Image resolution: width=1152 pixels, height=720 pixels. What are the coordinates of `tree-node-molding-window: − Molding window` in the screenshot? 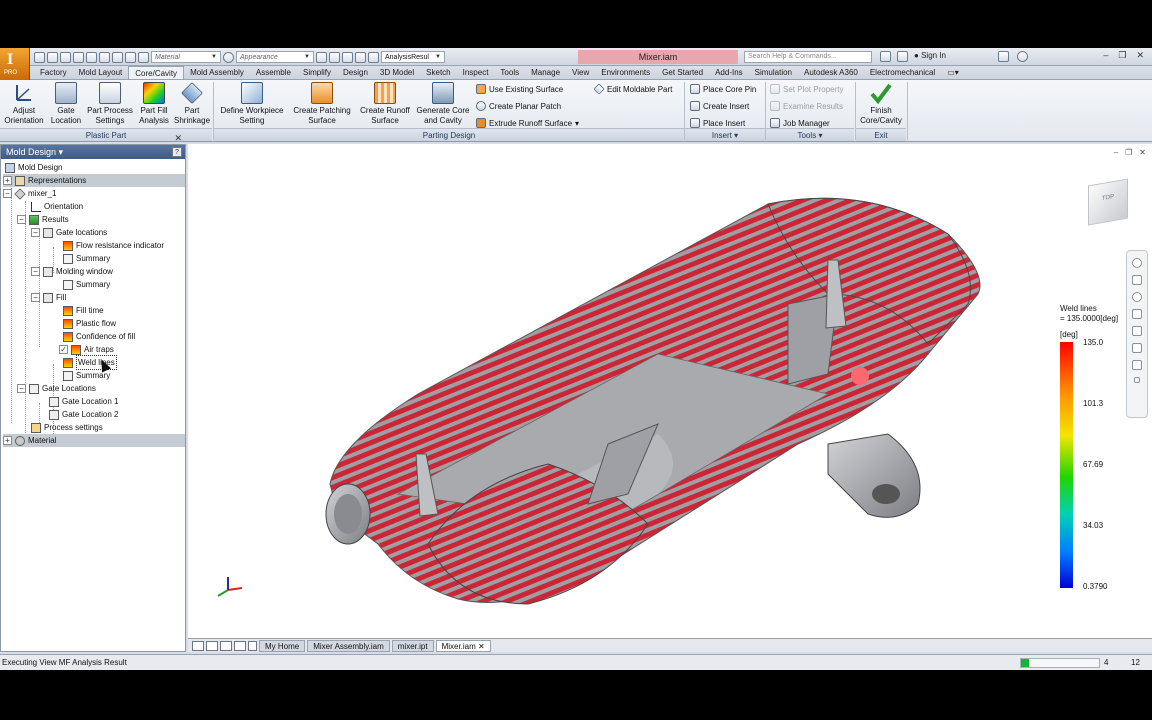 It's located at (72, 271).